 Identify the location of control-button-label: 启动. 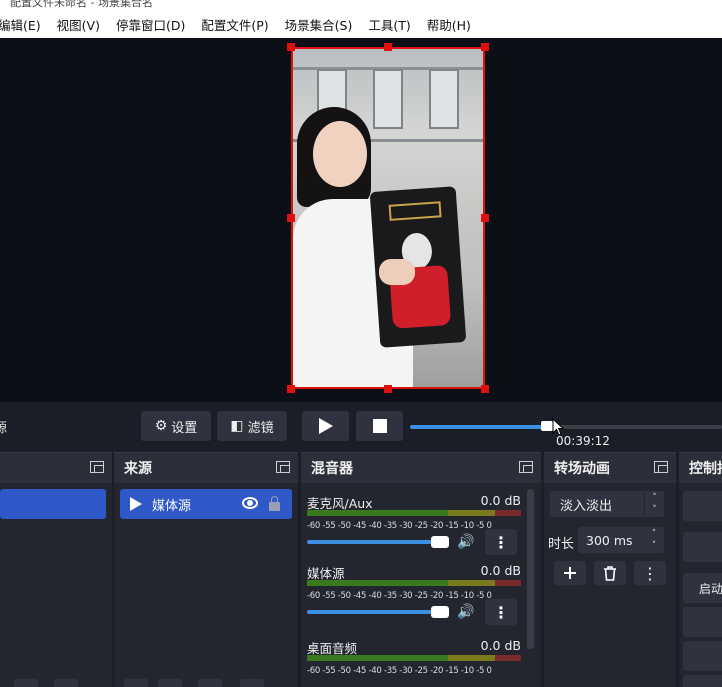
(710, 588).